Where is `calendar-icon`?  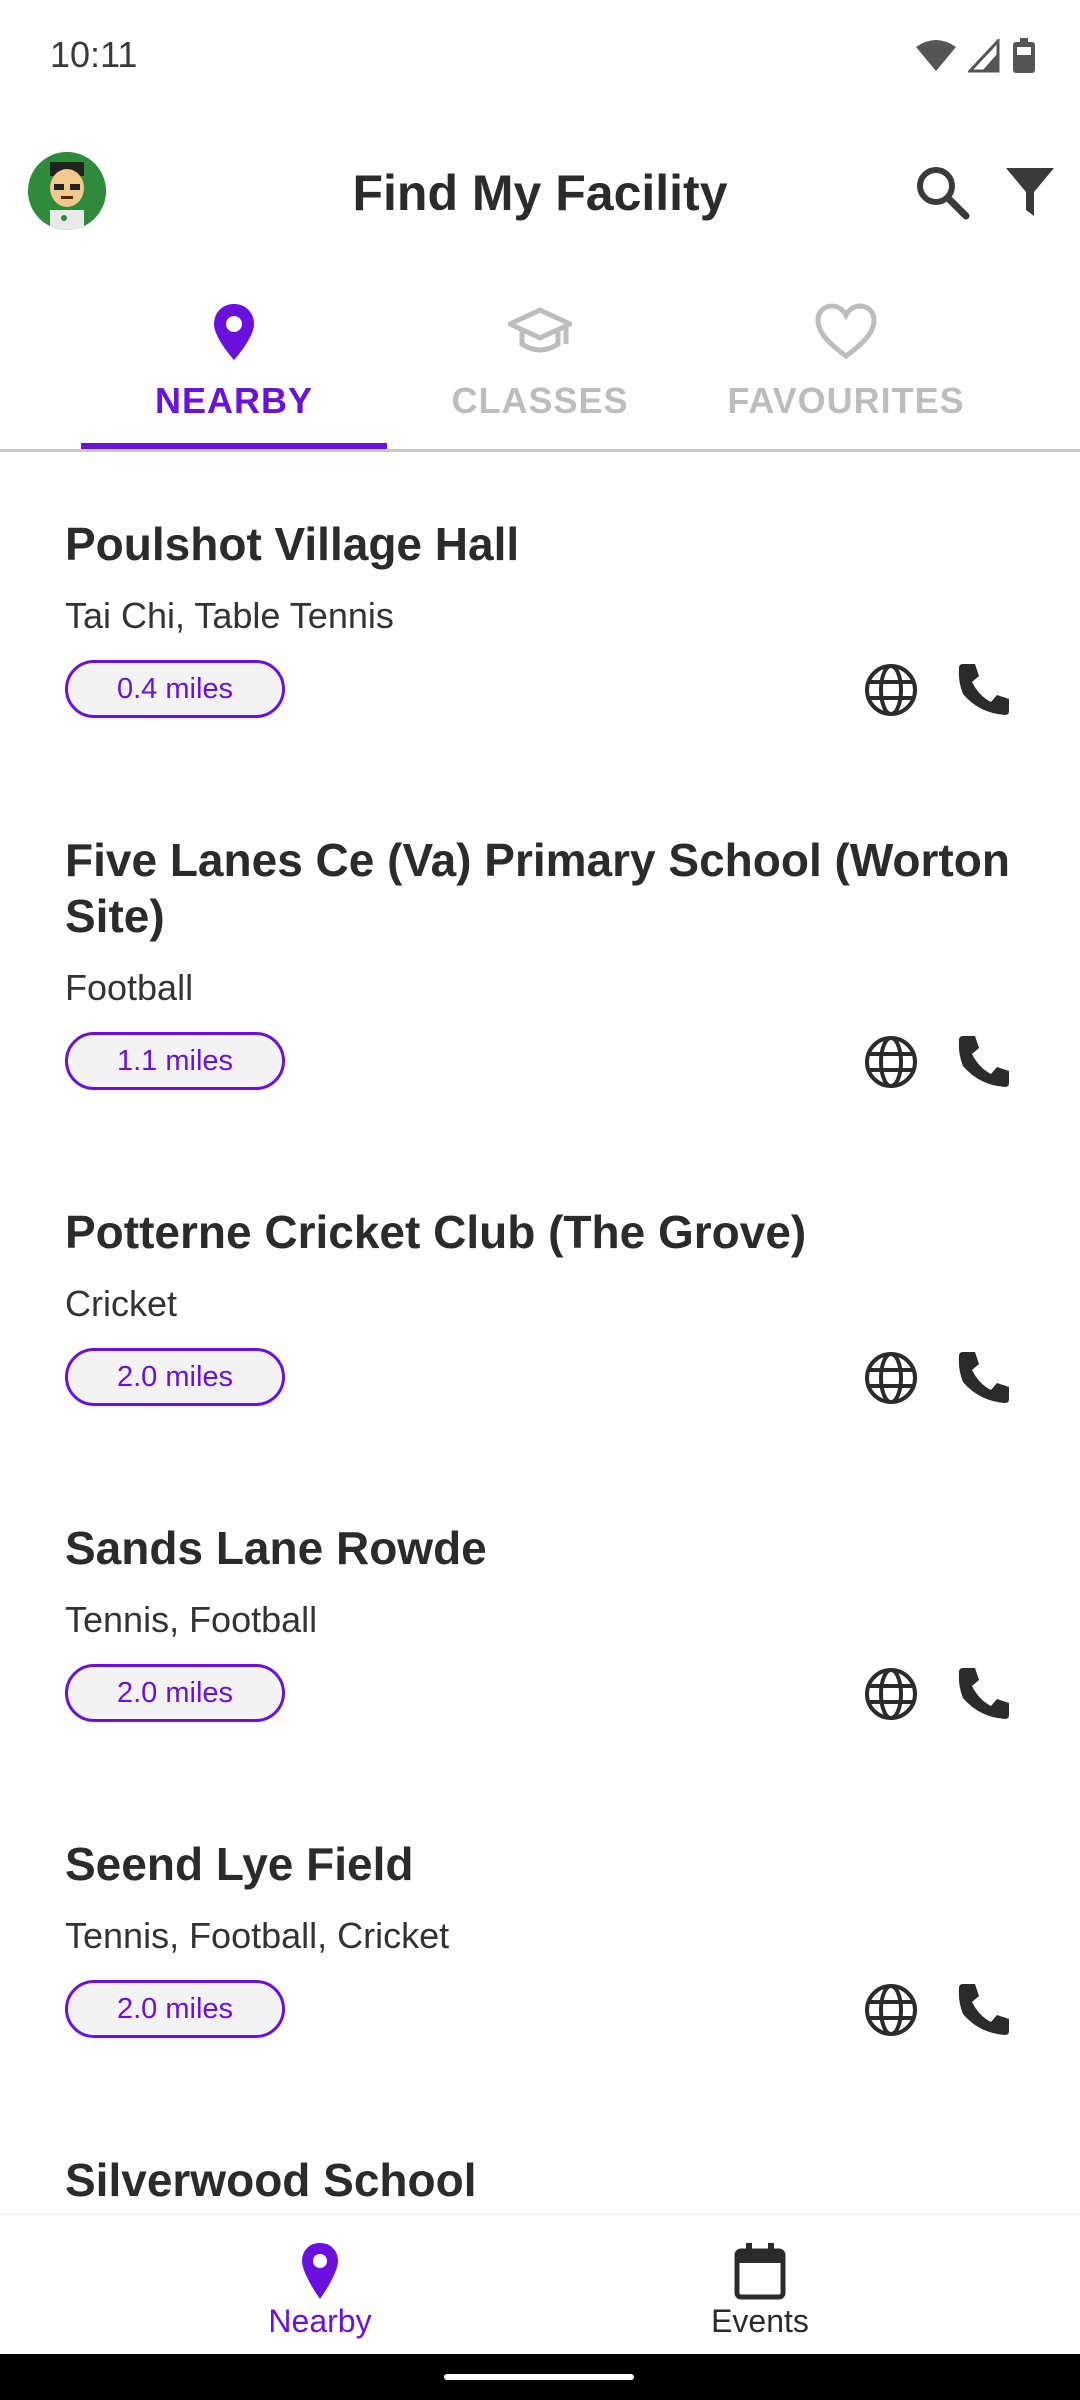
calendar-icon is located at coordinates (760, 2271).